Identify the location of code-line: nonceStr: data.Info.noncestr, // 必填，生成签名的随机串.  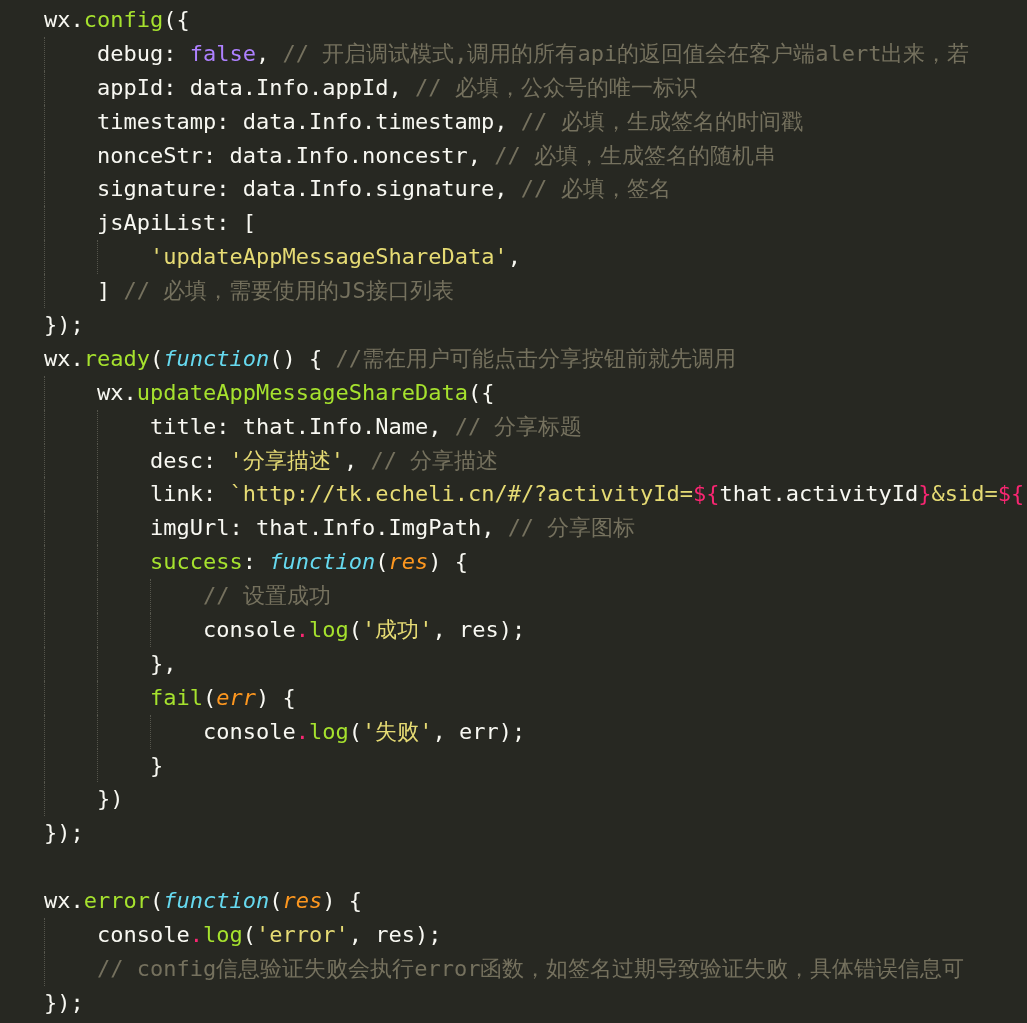
(437, 155).